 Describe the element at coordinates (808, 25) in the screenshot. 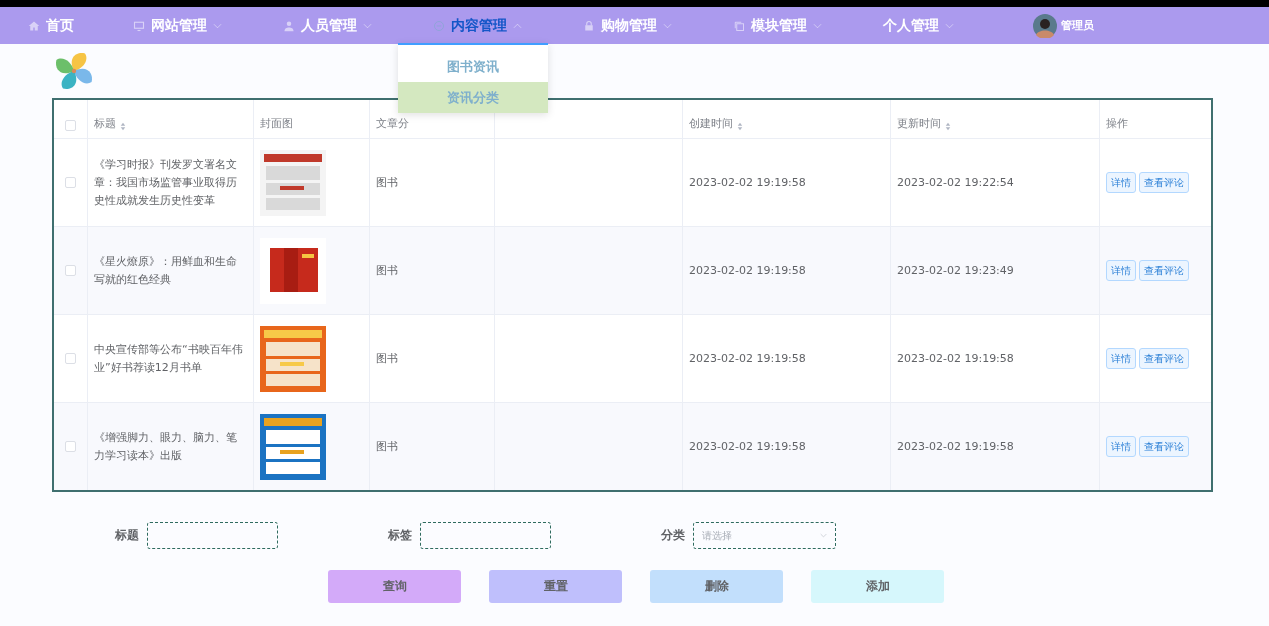

I see `nav-menu-item: 模块管理` at that location.